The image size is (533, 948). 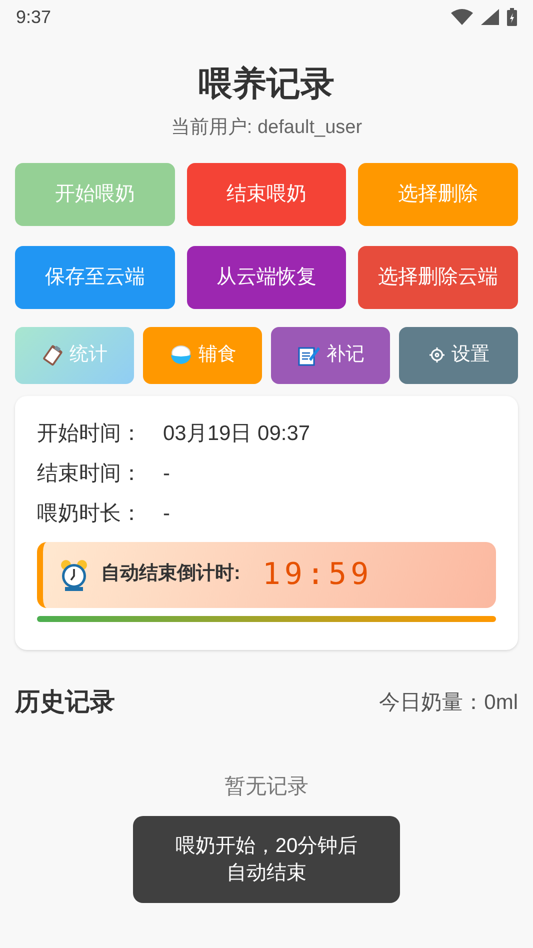 I want to click on field-label: 开始时间：, so click(x=90, y=433).